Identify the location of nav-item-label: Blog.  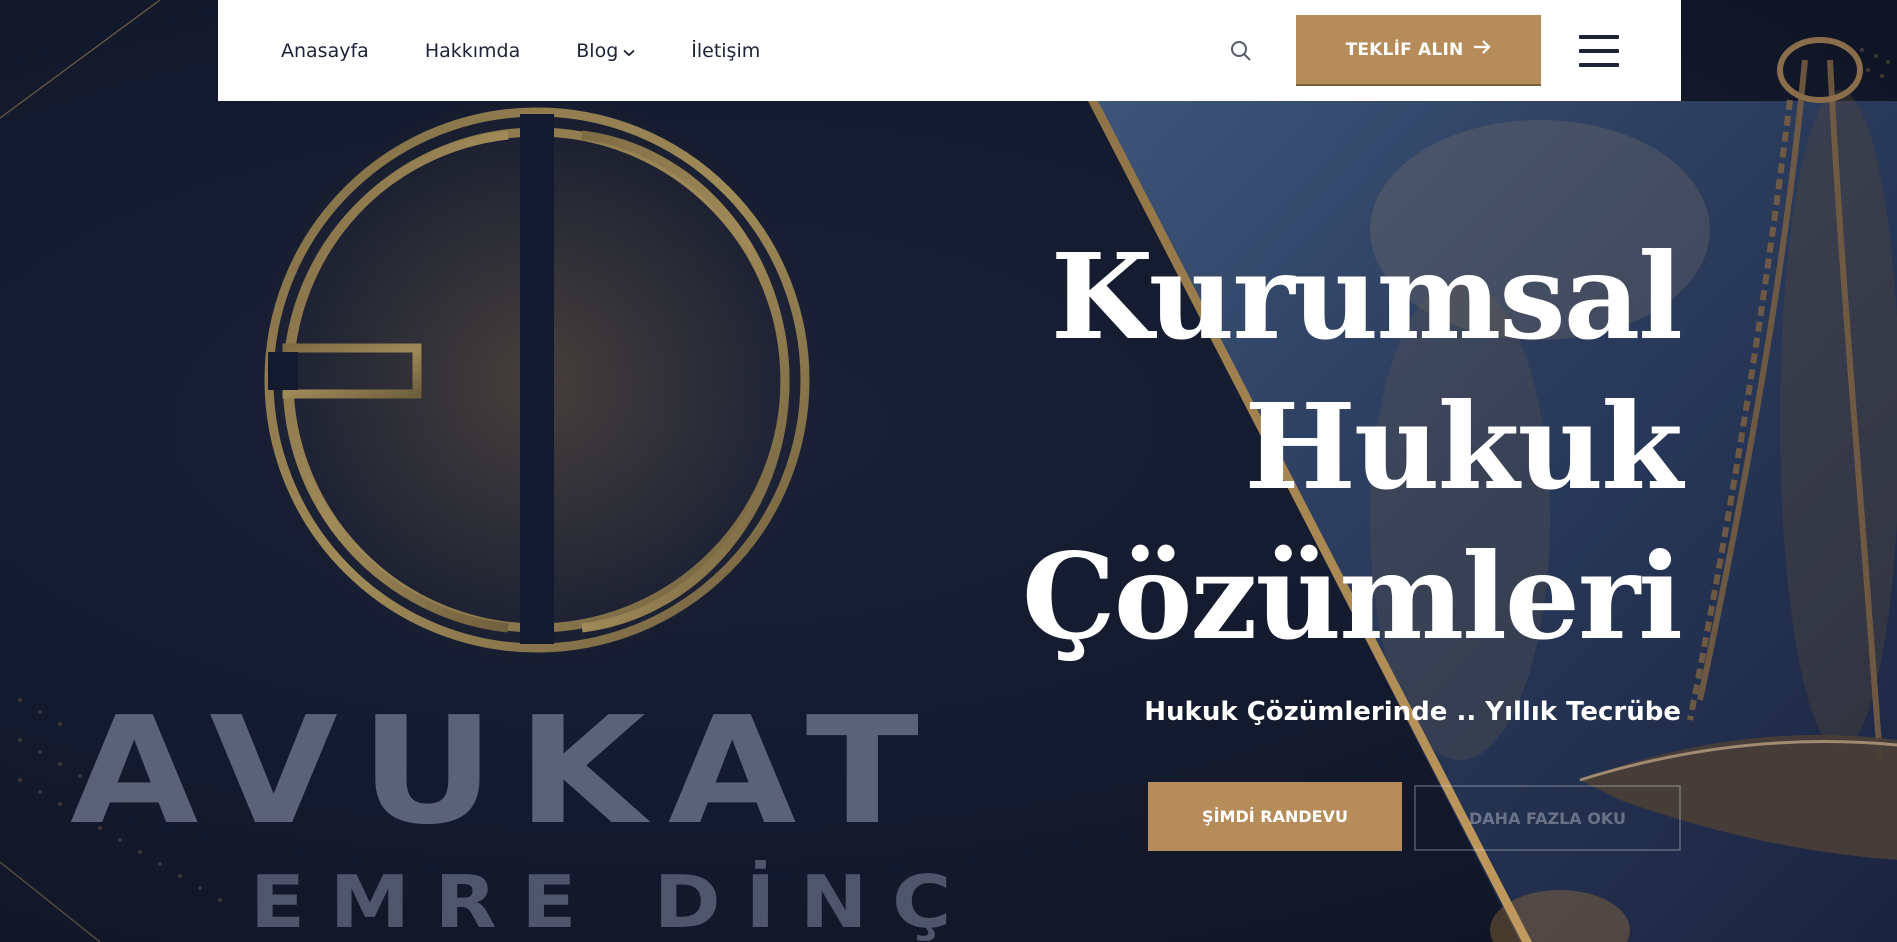
(597, 50).